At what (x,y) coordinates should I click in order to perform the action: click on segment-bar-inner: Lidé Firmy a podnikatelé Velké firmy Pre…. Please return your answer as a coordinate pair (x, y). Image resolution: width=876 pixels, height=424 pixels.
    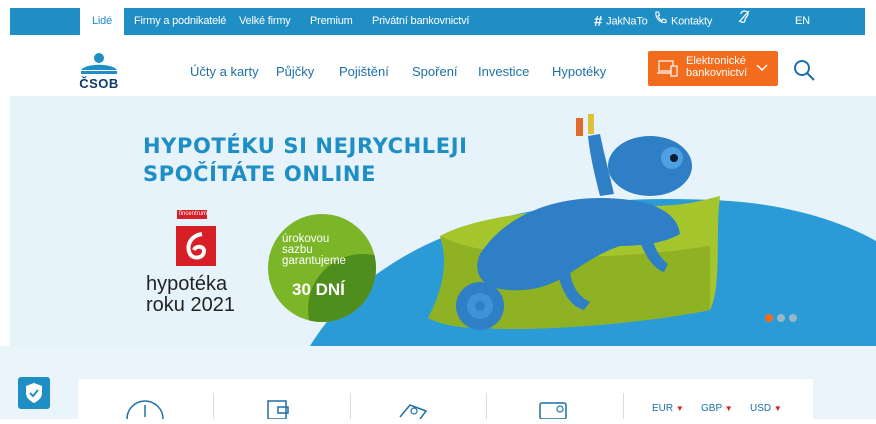
    Looking at the image, I should click on (437, 21).